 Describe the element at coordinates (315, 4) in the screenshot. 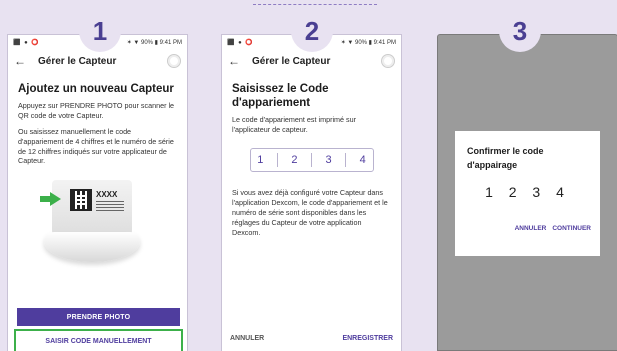

I see `dashed-divider` at that location.